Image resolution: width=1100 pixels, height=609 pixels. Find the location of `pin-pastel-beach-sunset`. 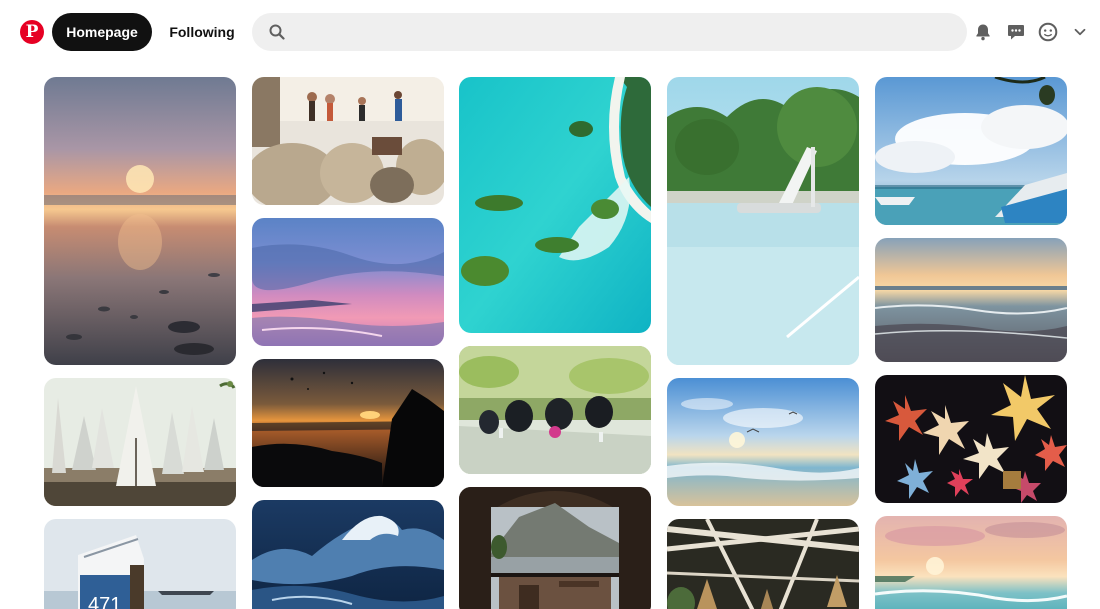

pin-pastel-beach-sunset is located at coordinates (971, 562).